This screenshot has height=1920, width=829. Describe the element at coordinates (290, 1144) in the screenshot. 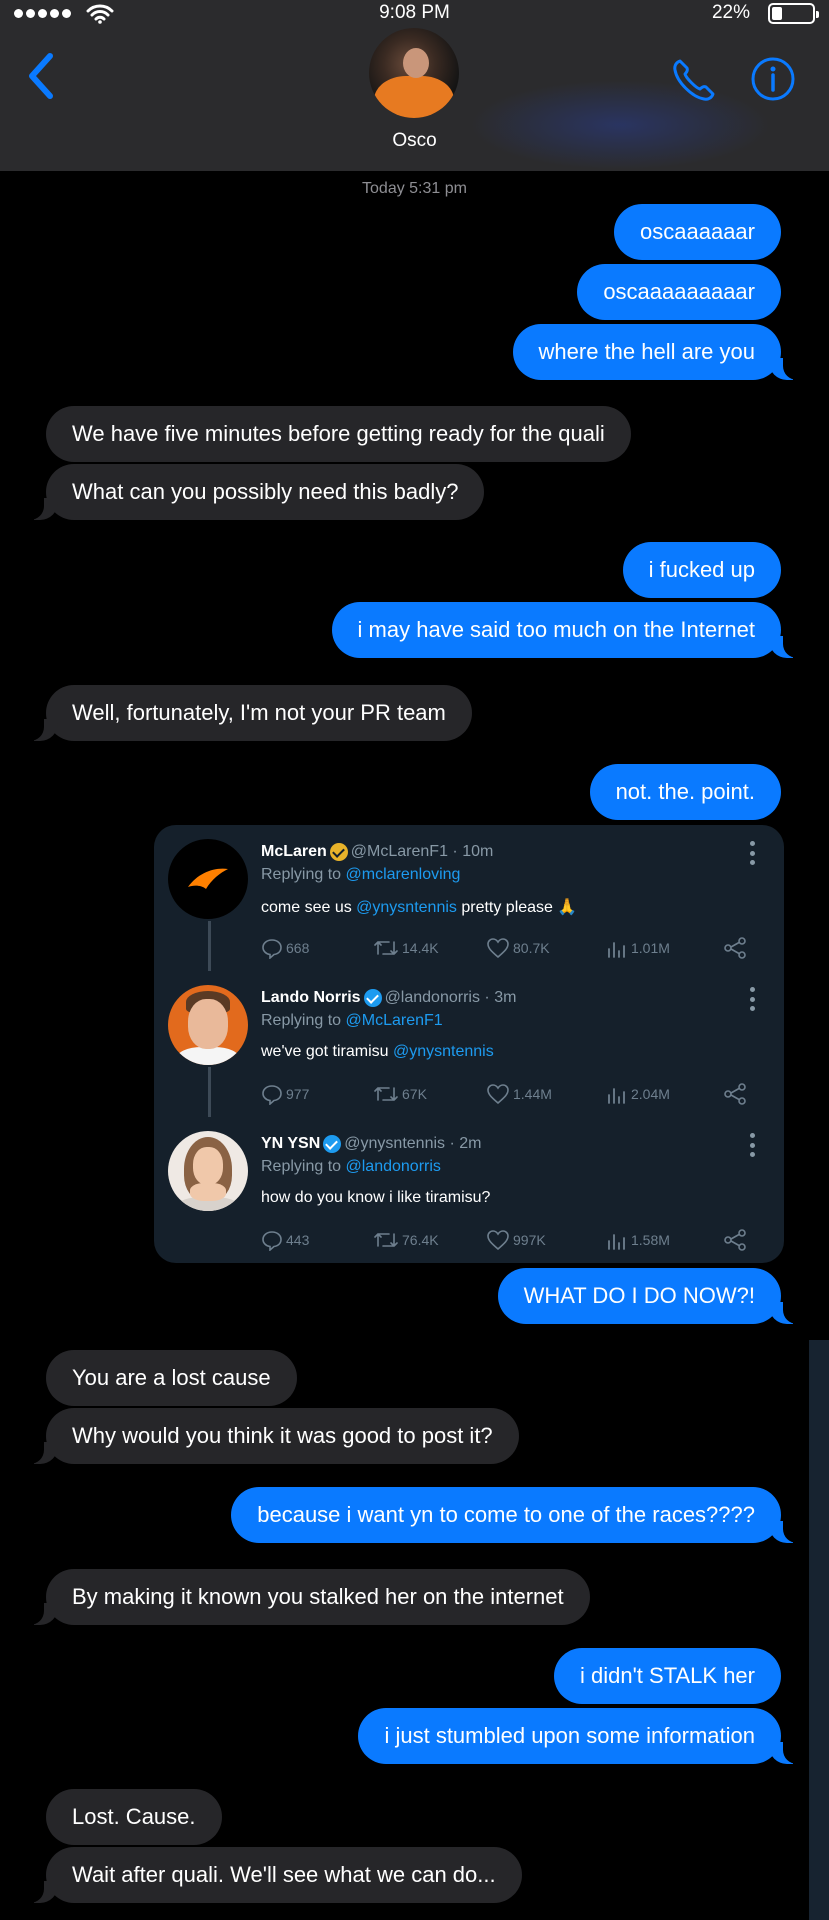

I see `tweet-author-name: YN YSN` at that location.